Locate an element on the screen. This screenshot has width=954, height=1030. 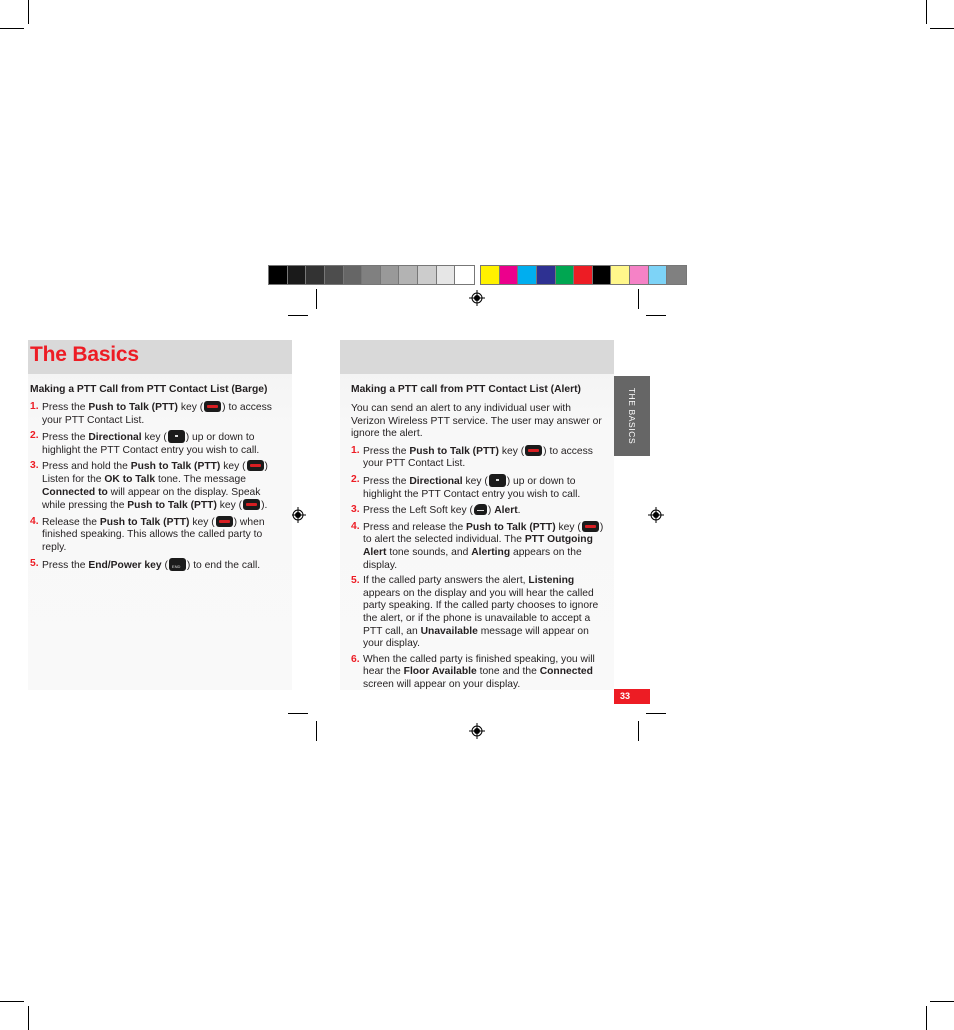
page-number: 33 is located at coordinates (632, 696).